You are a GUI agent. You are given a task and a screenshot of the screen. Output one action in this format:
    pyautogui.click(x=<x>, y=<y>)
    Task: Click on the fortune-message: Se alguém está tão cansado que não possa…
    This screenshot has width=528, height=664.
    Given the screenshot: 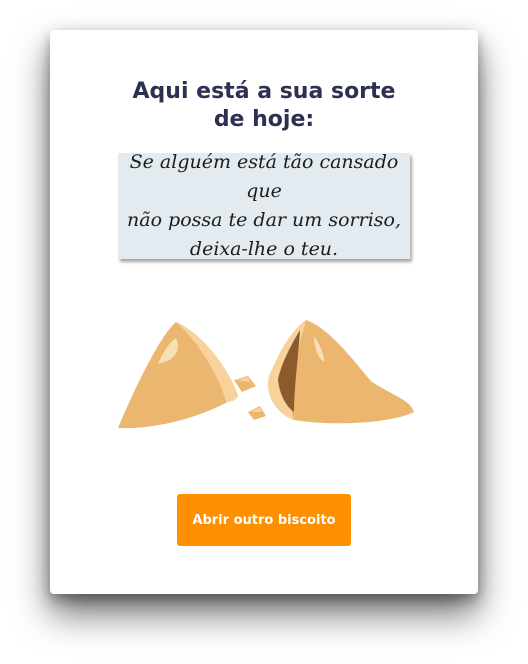 What is the action you would take?
    pyautogui.click(x=264, y=206)
    